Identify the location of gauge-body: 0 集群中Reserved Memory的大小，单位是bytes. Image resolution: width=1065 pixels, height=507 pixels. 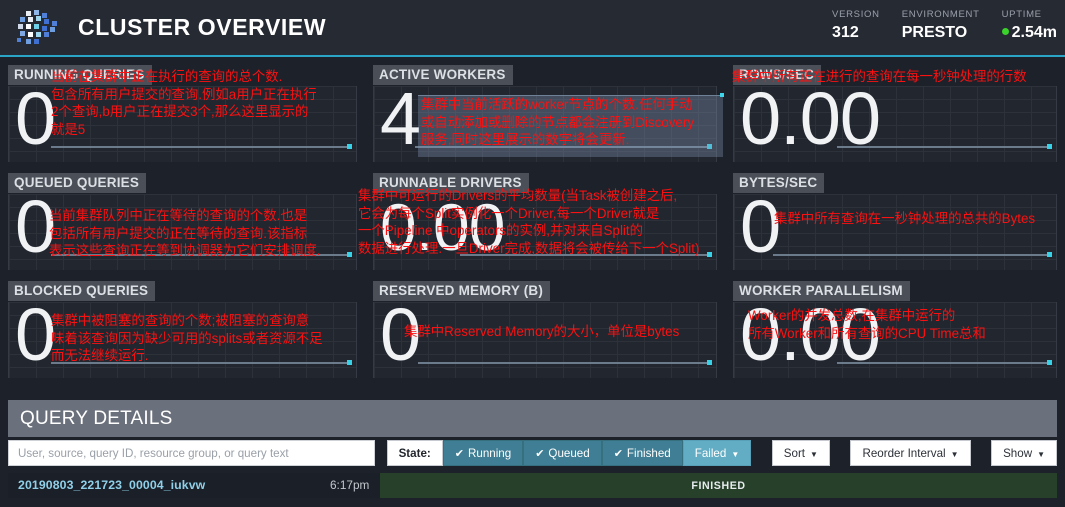
(545, 337).